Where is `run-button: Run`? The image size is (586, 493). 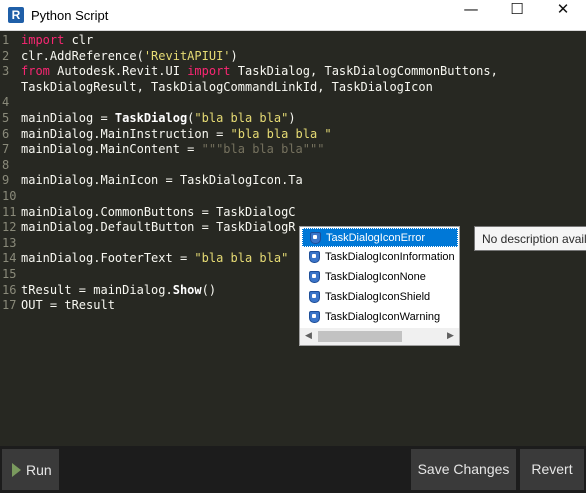 run-button: Run is located at coordinates (30, 469).